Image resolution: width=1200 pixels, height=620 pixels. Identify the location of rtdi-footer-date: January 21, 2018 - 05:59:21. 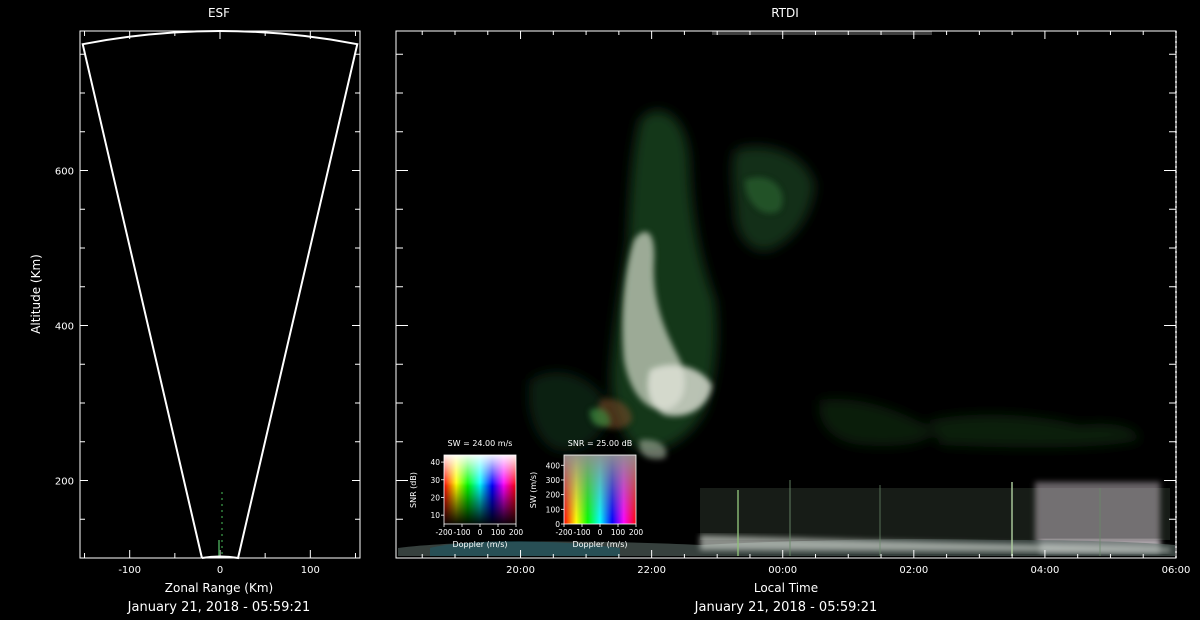
(786, 607).